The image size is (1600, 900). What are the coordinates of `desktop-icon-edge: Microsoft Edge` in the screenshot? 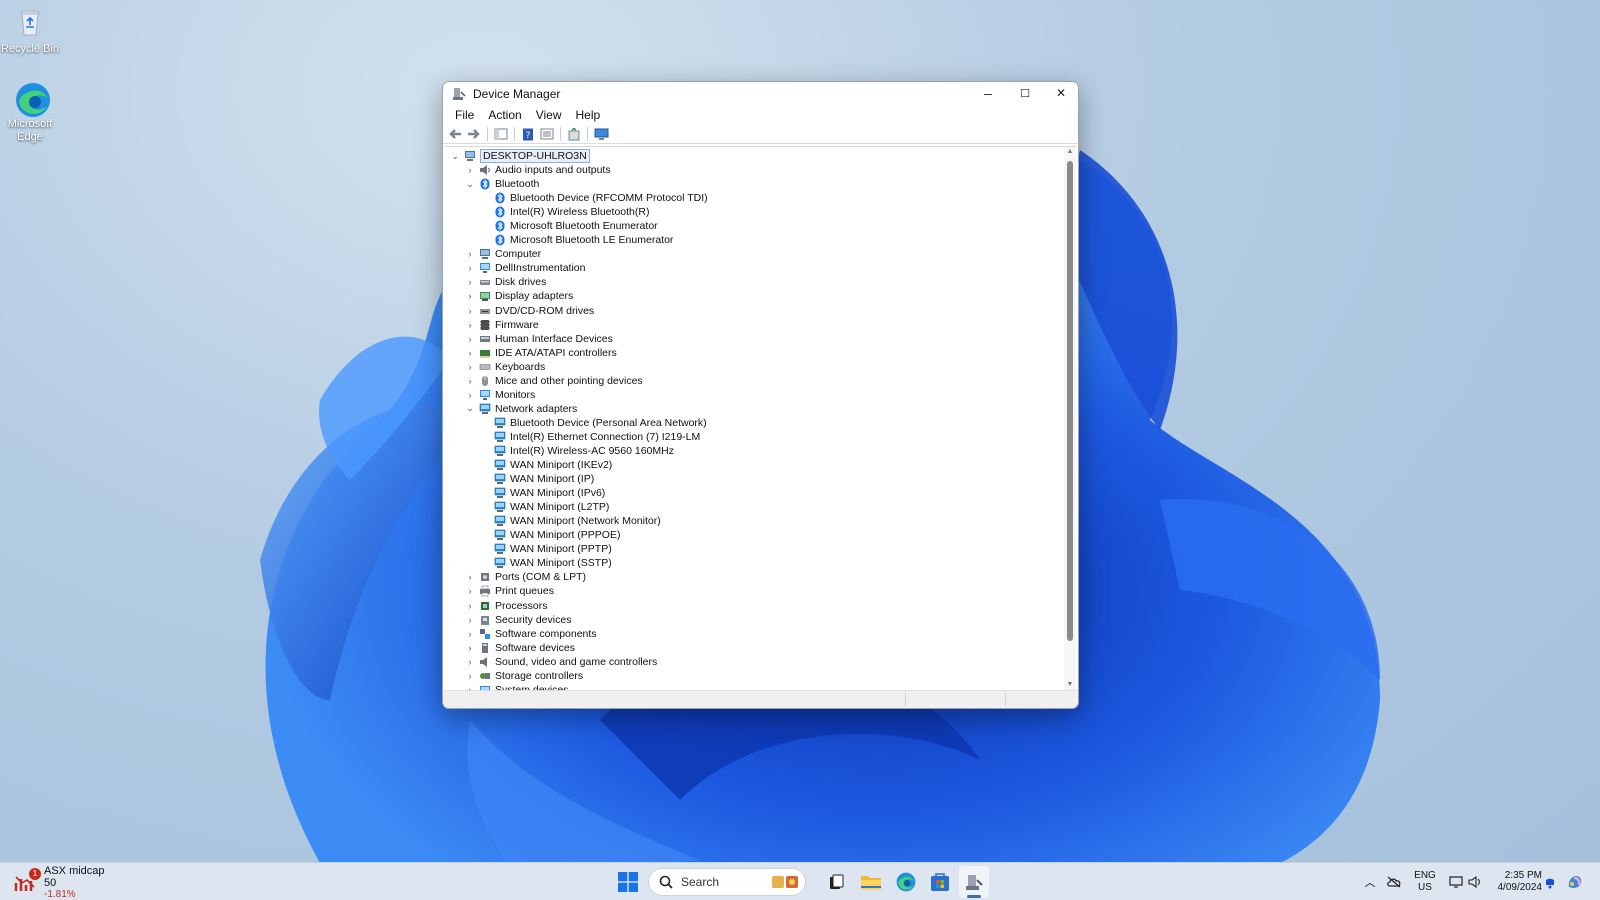 It's located at (30, 112).